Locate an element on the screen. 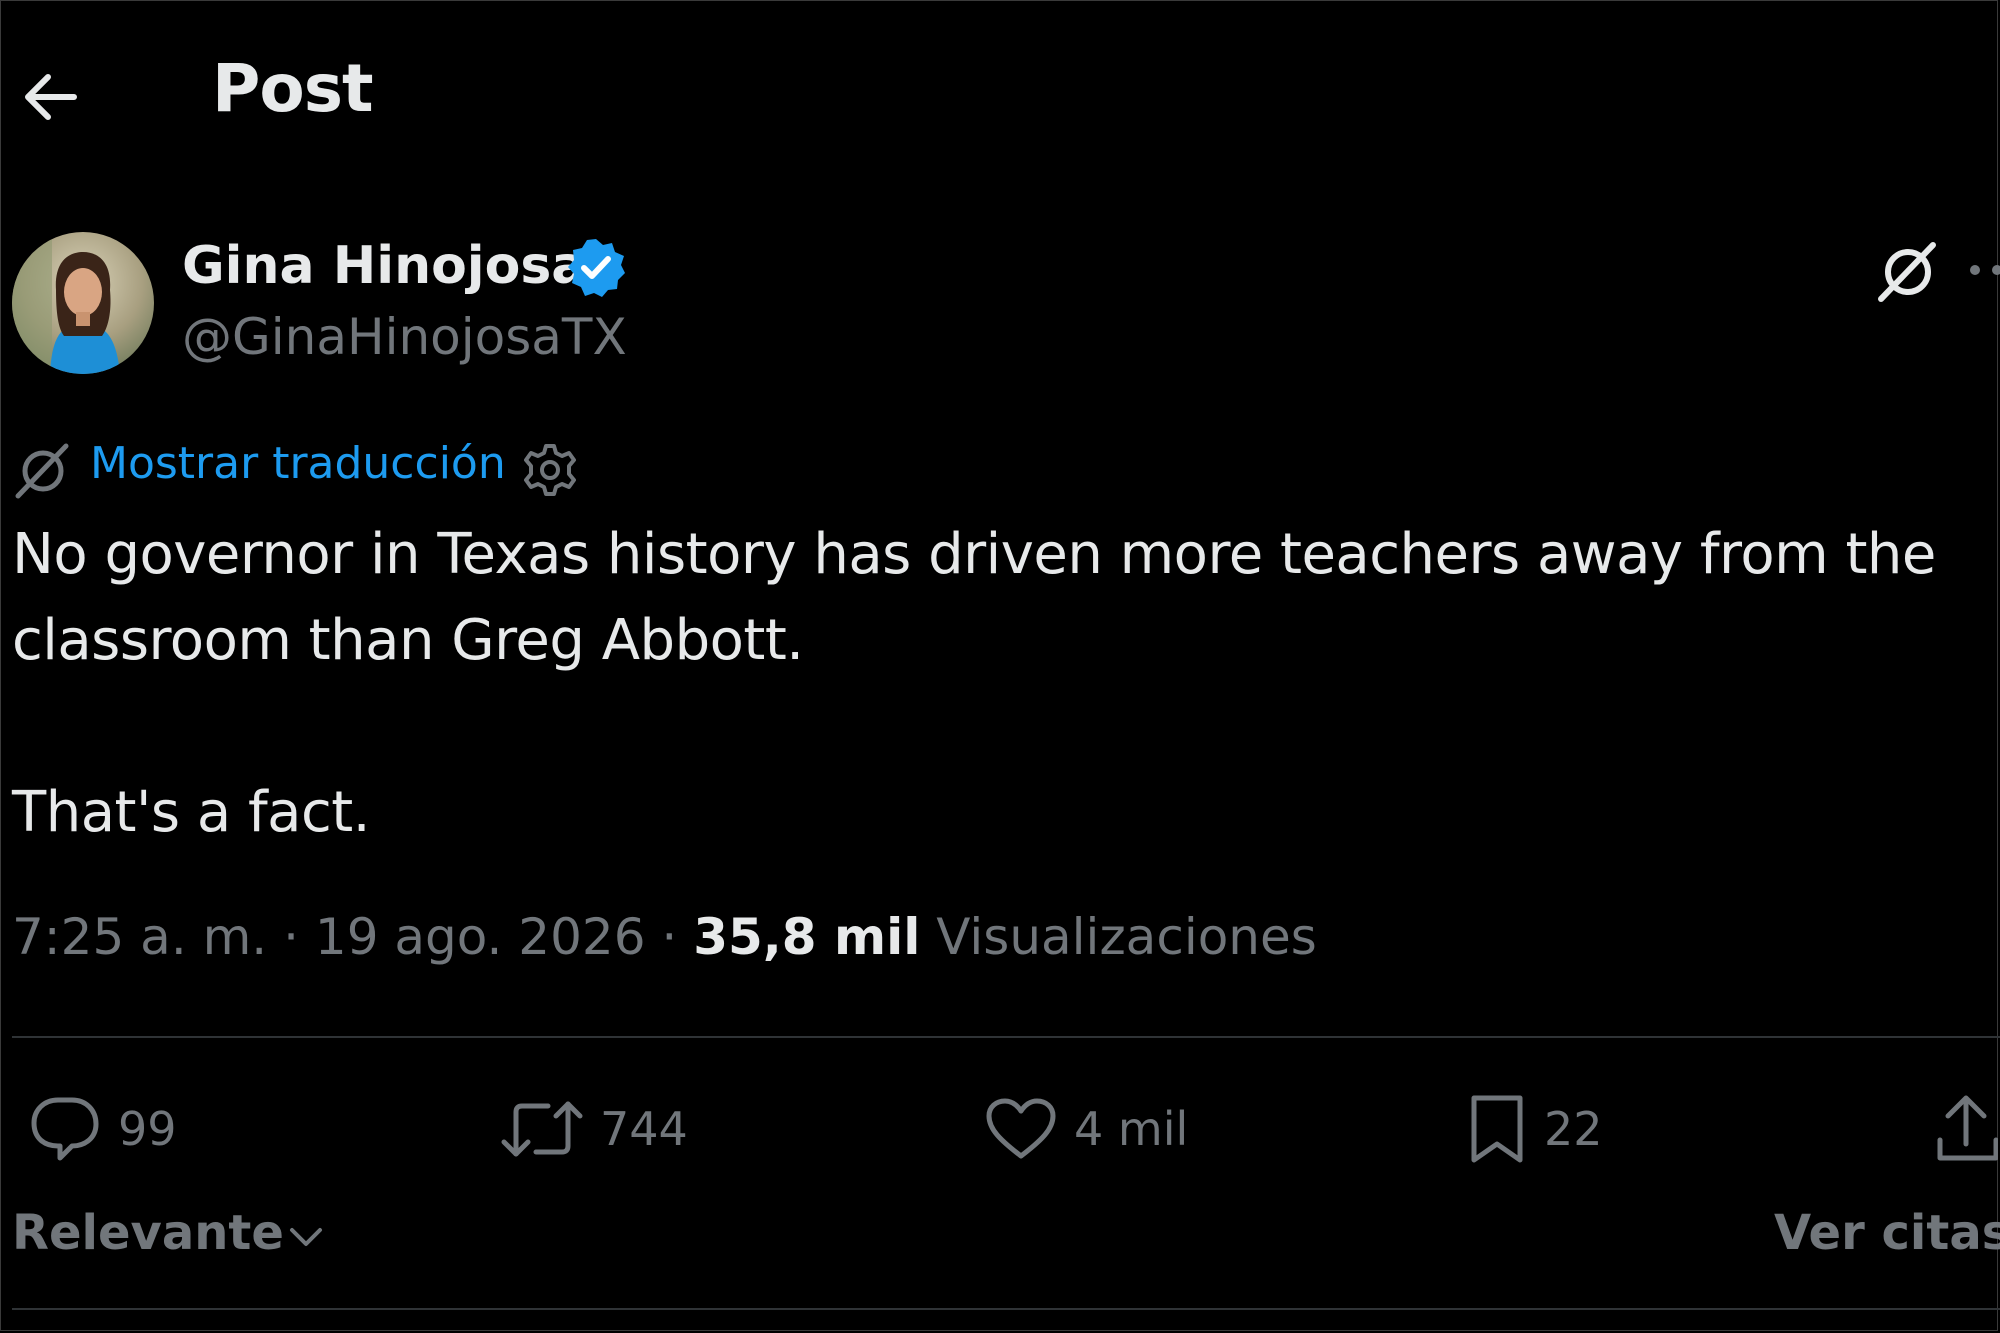 The image size is (2000, 1333). replies-toolbar: Relevante Ver citas is located at coordinates (1006, 1240).